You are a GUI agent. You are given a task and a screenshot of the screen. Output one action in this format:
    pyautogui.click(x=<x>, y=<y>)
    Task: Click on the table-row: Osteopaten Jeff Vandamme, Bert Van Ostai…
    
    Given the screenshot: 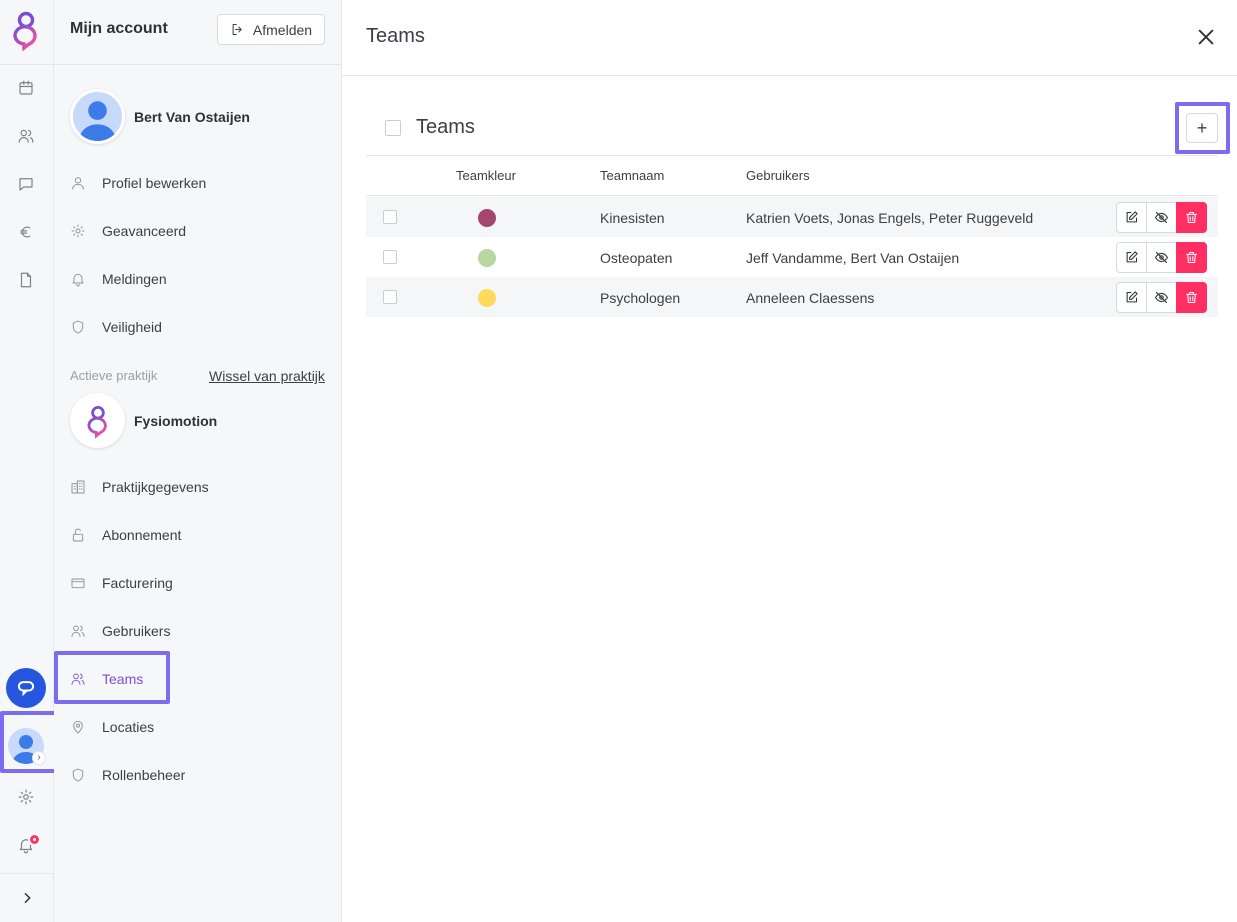 What is the action you would take?
    pyautogui.click(x=792, y=257)
    